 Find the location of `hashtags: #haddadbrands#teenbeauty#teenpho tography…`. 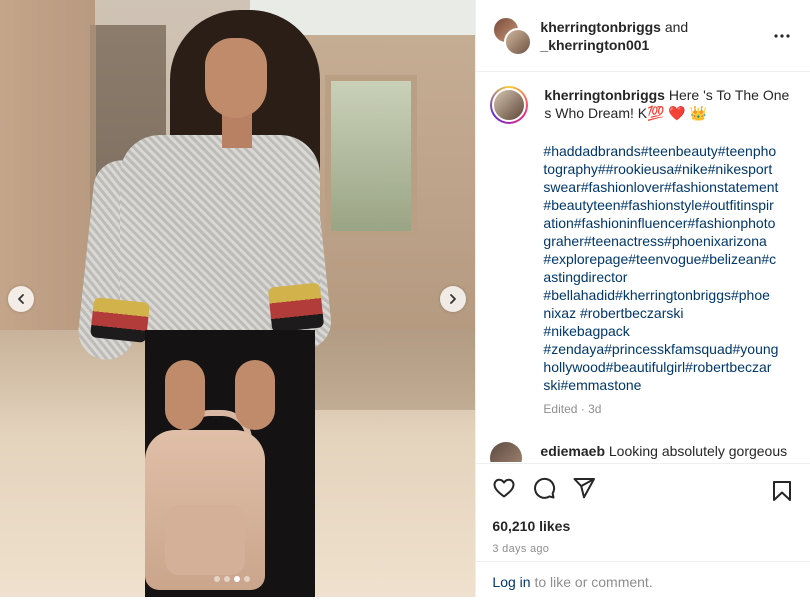

hashtags: #haddadbrands#teenbeauty#teenpho tography… is located at coordinates (668, 268).